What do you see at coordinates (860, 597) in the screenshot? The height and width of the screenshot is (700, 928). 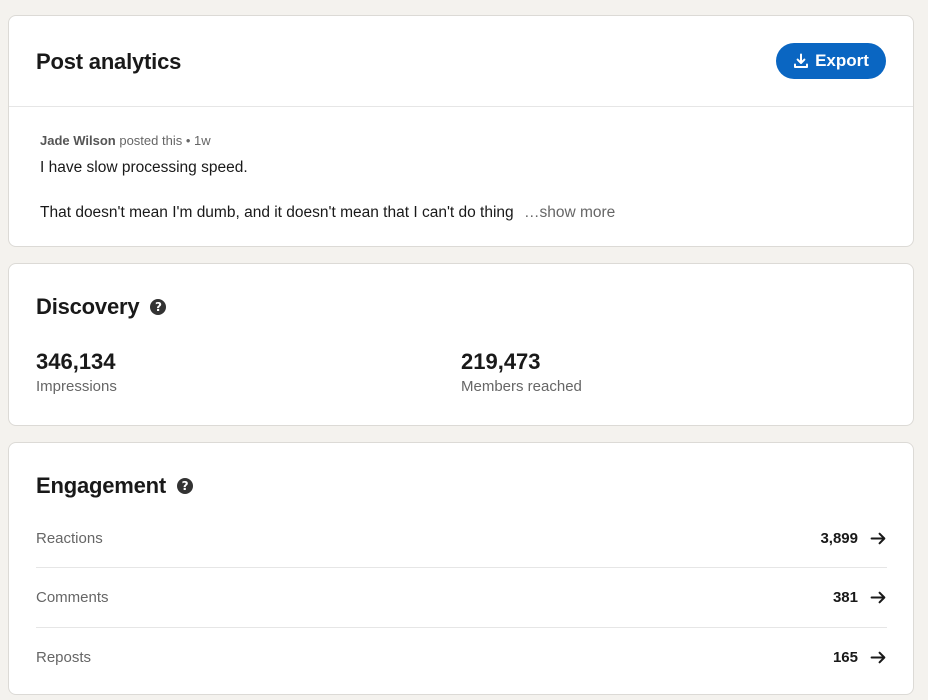 I see `engagement-row-right: 381` at bounding box center [860, 597].